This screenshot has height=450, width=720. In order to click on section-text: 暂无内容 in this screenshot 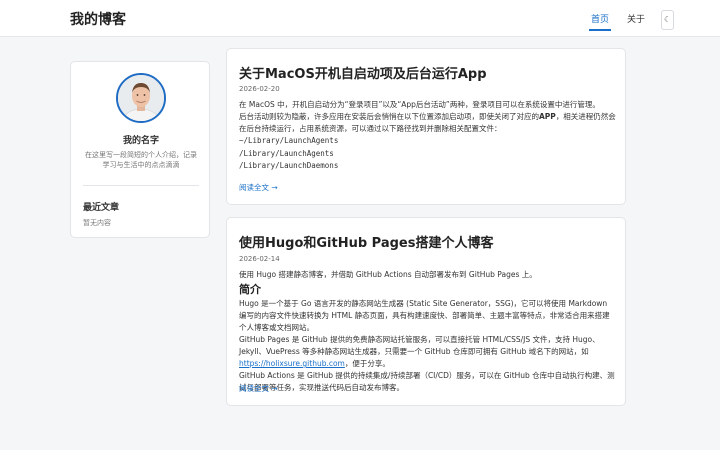, I will do `click(97, 223)`.